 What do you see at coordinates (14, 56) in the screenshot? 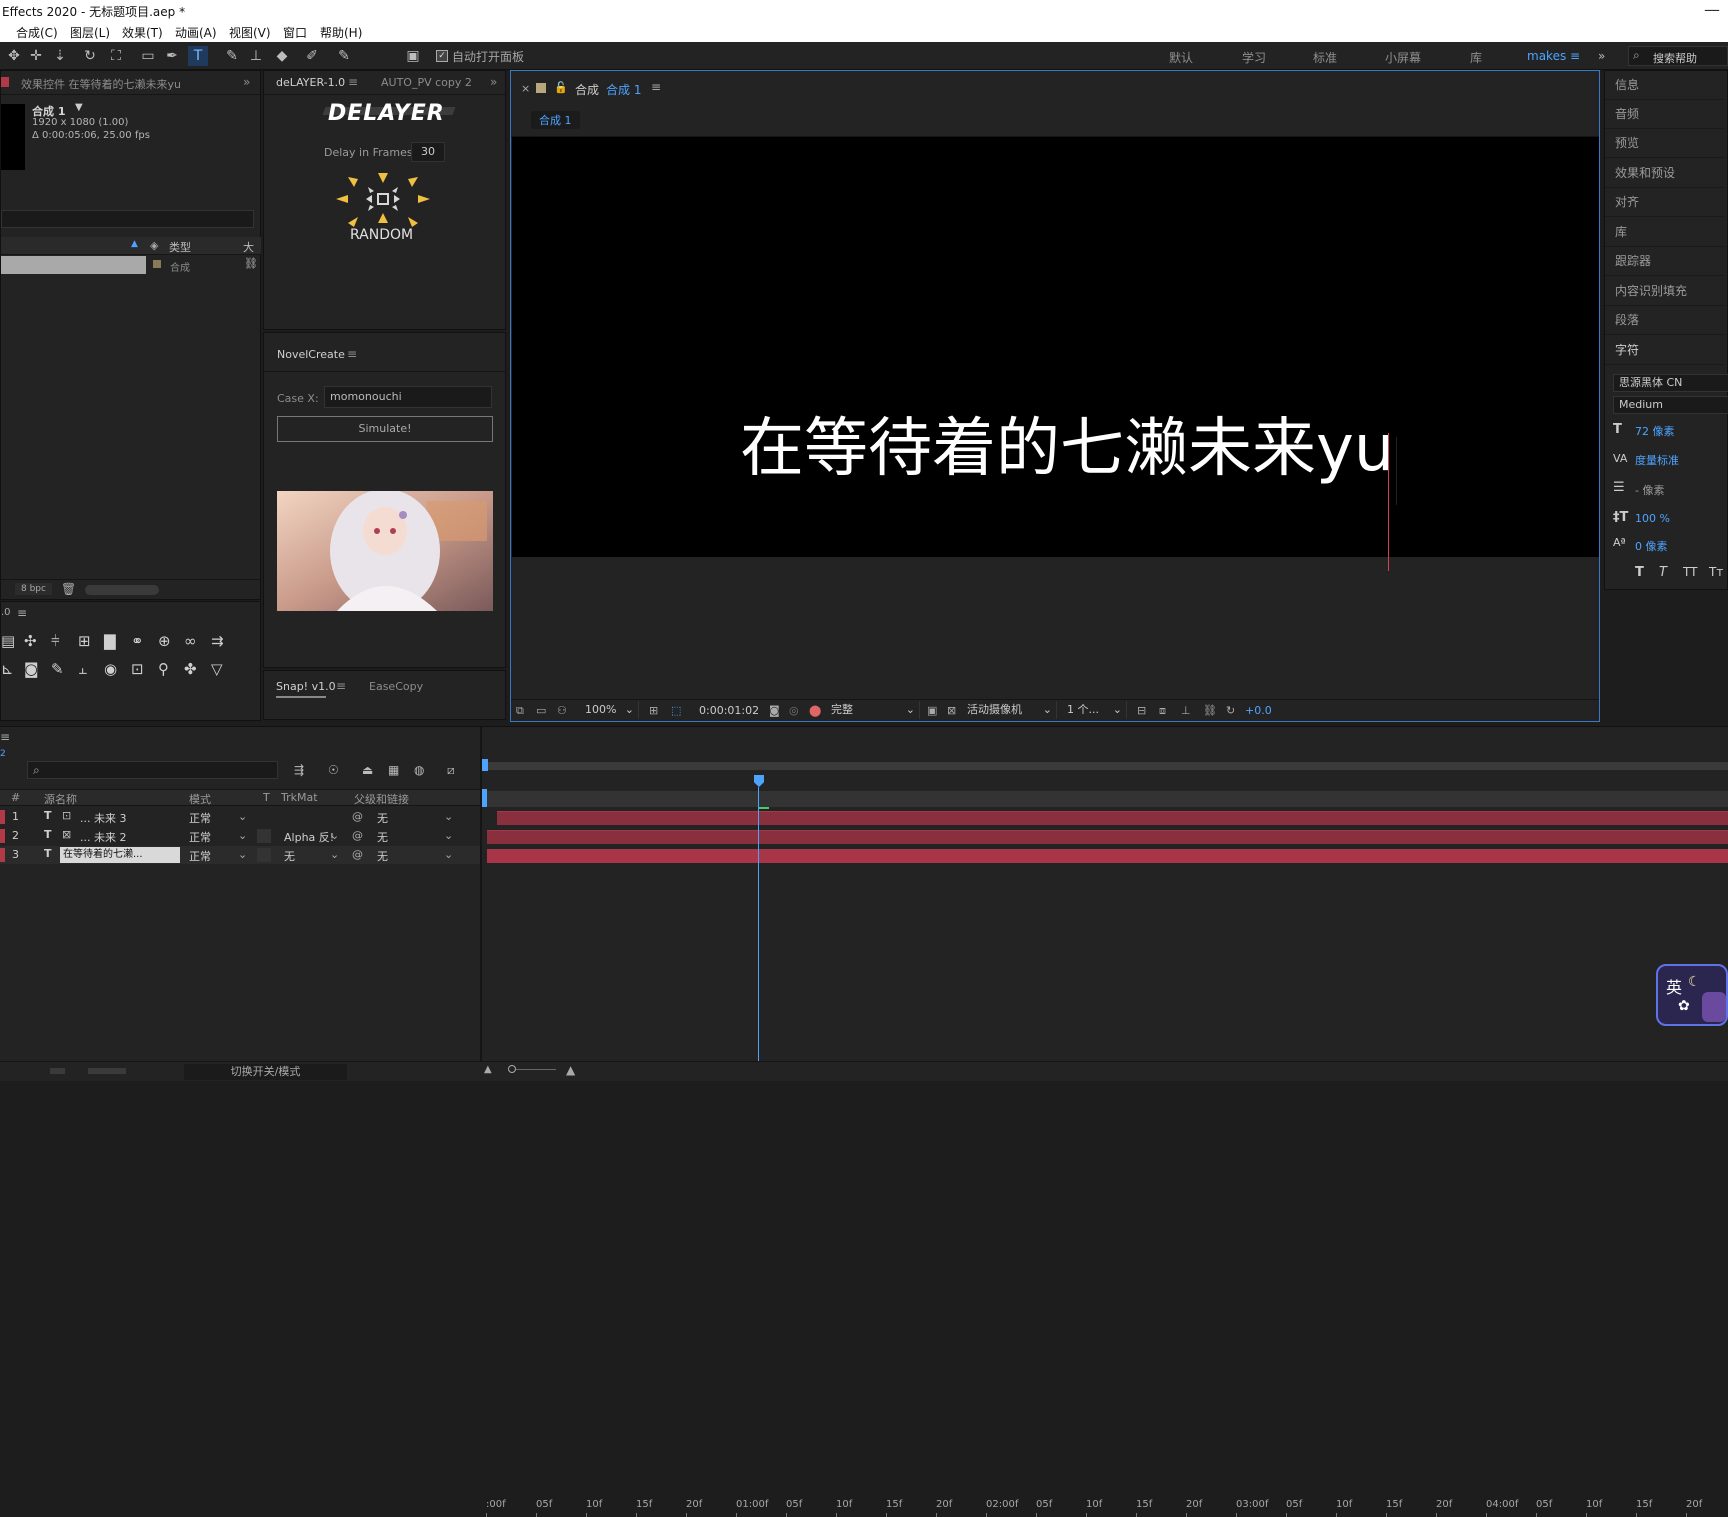
I see `hand-icon: ✥` at bounding box center [14, 56].